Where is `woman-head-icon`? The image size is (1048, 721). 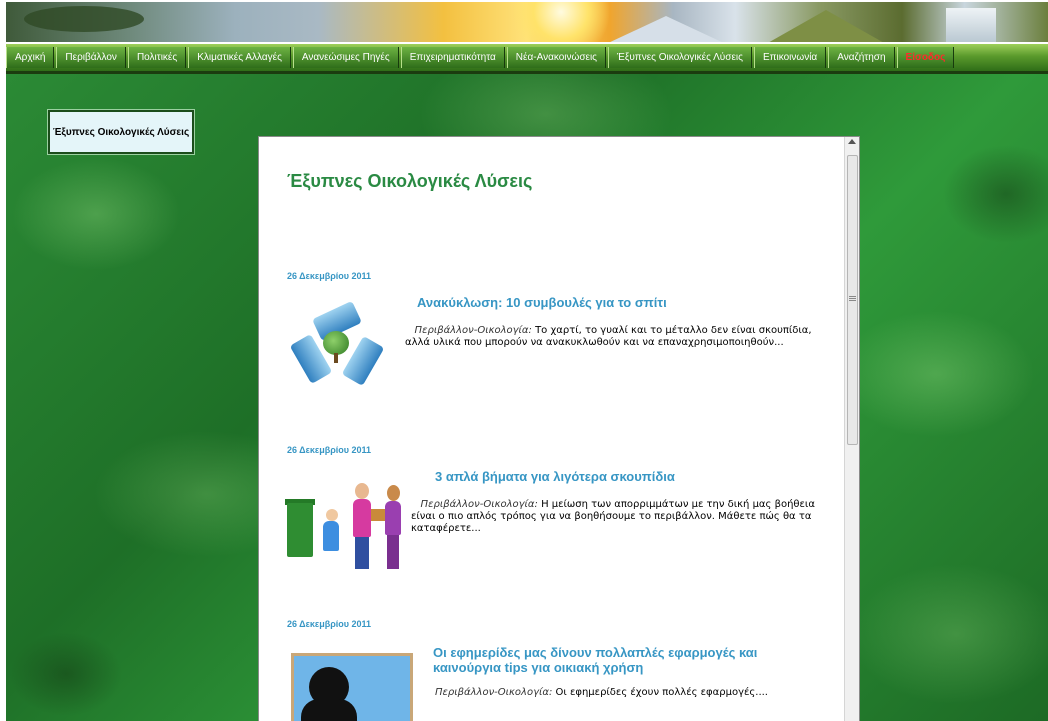
woman-head-icon is located at coordinates (393, 493).